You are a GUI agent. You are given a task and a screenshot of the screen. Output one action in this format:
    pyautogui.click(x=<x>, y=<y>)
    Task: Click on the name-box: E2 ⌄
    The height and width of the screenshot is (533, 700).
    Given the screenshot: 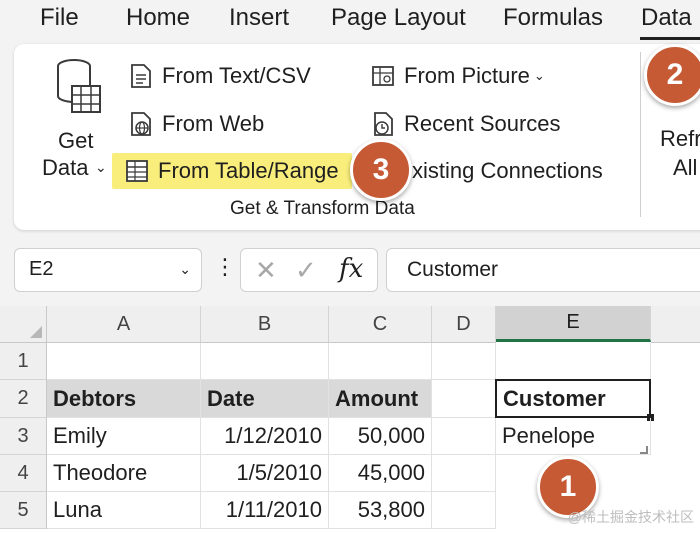 What is the action you would take?
    pyautogui.click(x=108, y=270)
    